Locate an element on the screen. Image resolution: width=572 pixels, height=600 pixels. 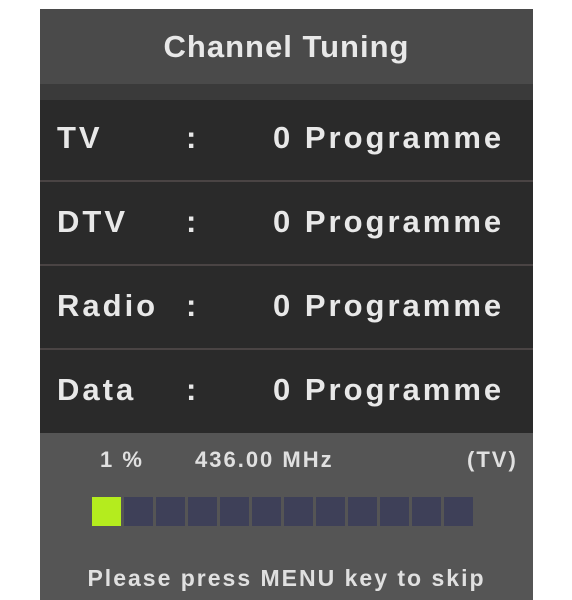
channel-row-tv: TV : 0 Programme is located at coordinates (286, 141).